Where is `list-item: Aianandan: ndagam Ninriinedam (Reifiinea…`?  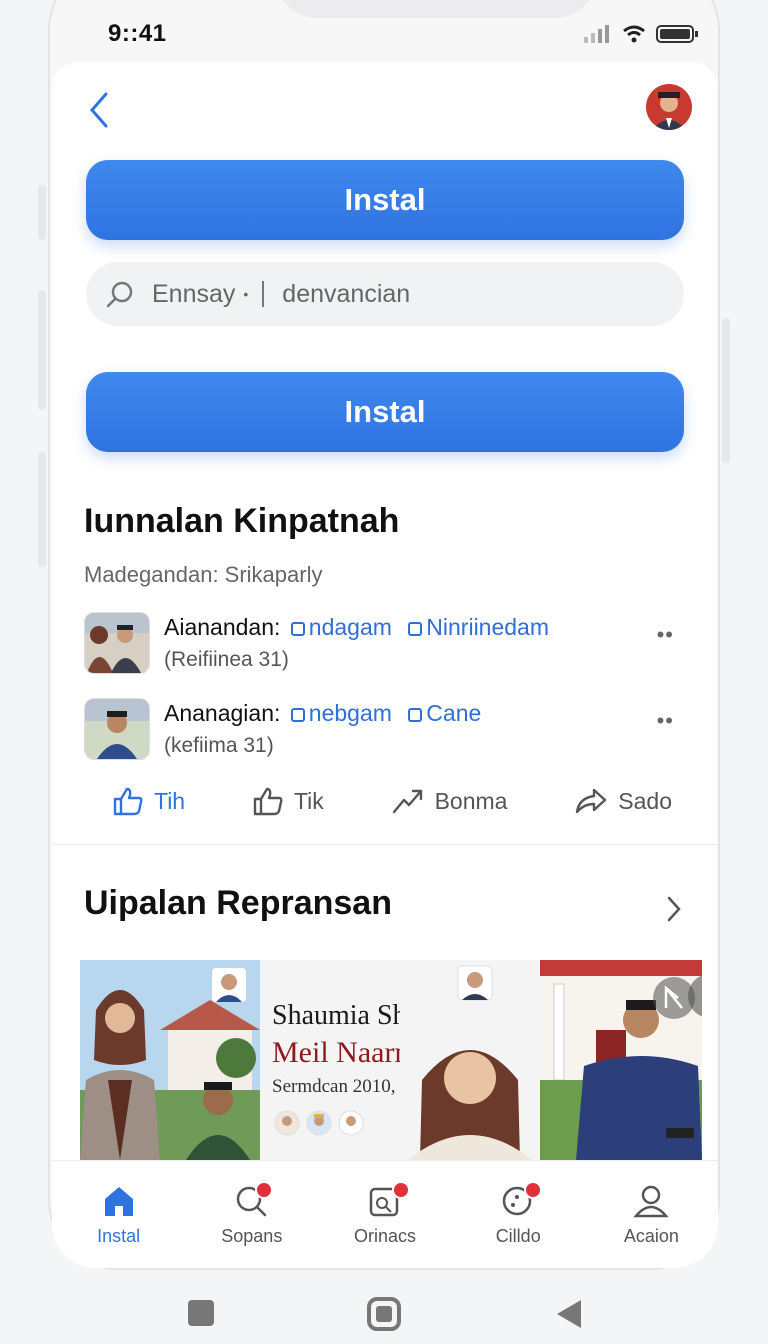
list-item: Aianandan: ndagam Ninriinedam (Reifiinea… is located at coordinates (384, 647).